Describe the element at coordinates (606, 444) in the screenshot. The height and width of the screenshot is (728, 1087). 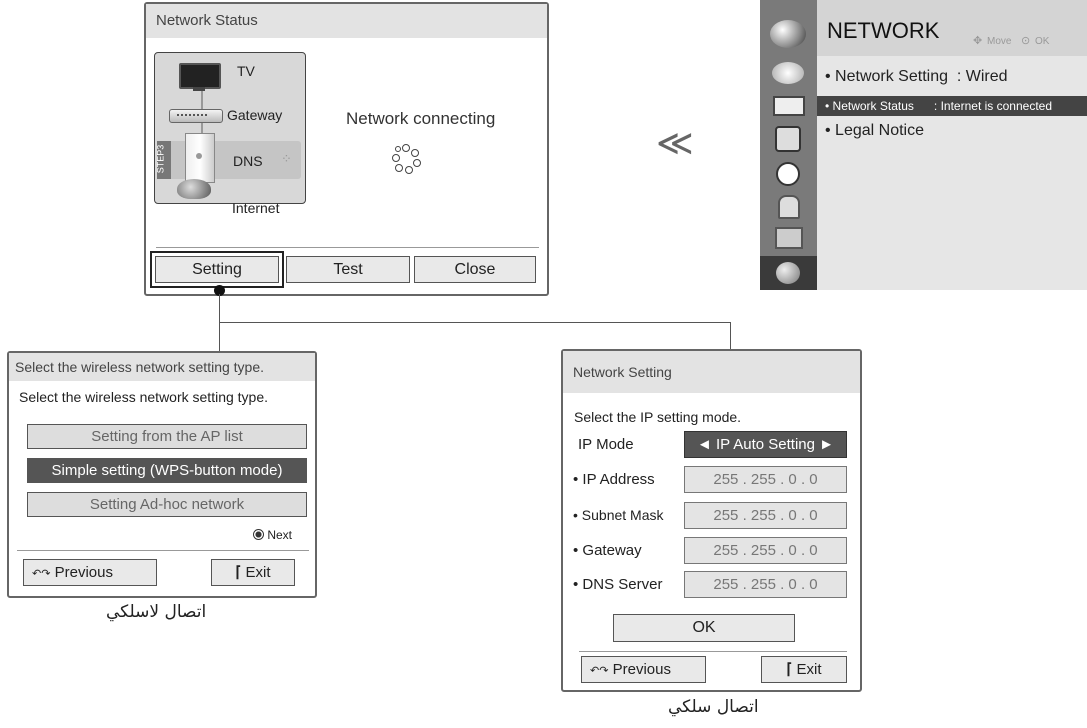
I see `ip-mode-label: IP Mode` at that location.